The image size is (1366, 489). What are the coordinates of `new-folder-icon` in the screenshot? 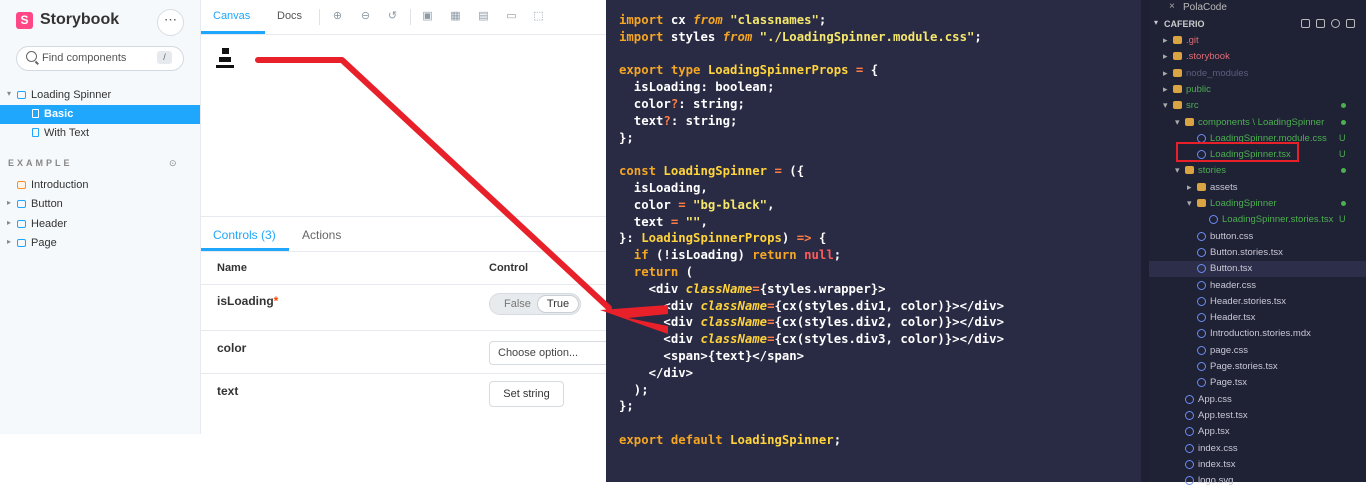 It's located at (1320, 23).